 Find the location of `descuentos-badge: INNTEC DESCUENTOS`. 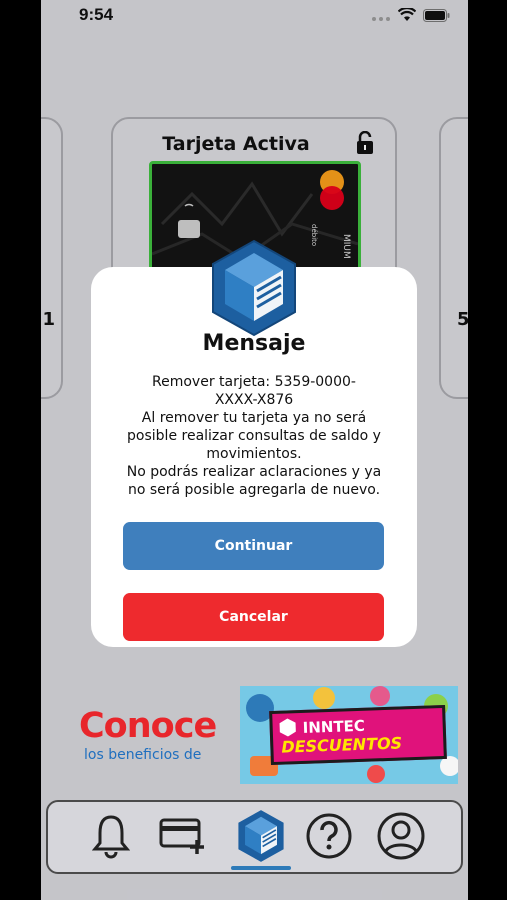

descuentos-badge: INNTEC DESCUENTOS is located at coordinates (358, 735).